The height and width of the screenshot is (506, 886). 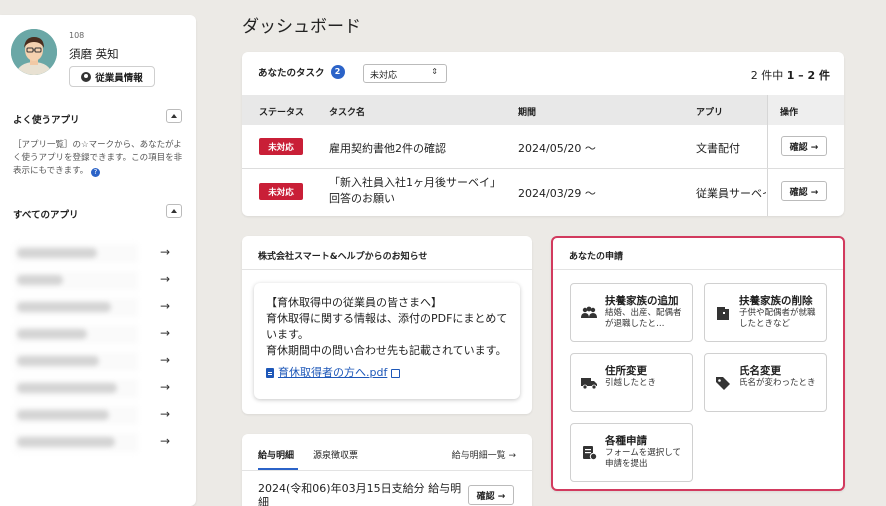 What do you see at coordinates (434, 71) in the screenshot?
I see `select-chevron-icon: ⇕` at bounding box center [434, 71].